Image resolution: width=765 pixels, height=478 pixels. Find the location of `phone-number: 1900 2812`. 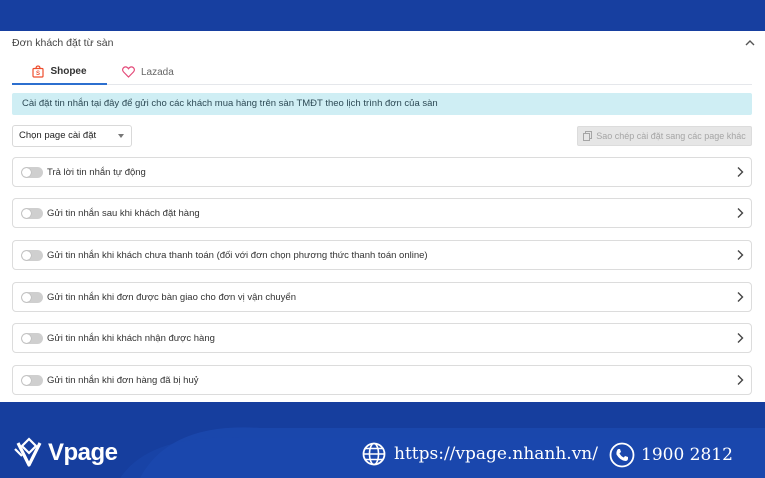

phone-number: 1900 2812 is located at coordinates (687, 455).